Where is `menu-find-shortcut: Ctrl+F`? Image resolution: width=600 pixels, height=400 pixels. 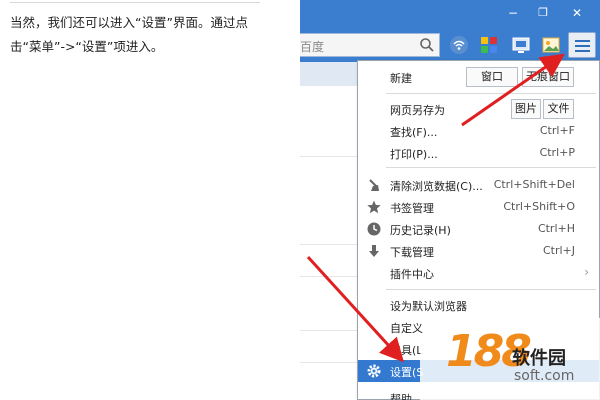
menu-find-shortcut: Ctrl+F is located at coordinates (557, 130).